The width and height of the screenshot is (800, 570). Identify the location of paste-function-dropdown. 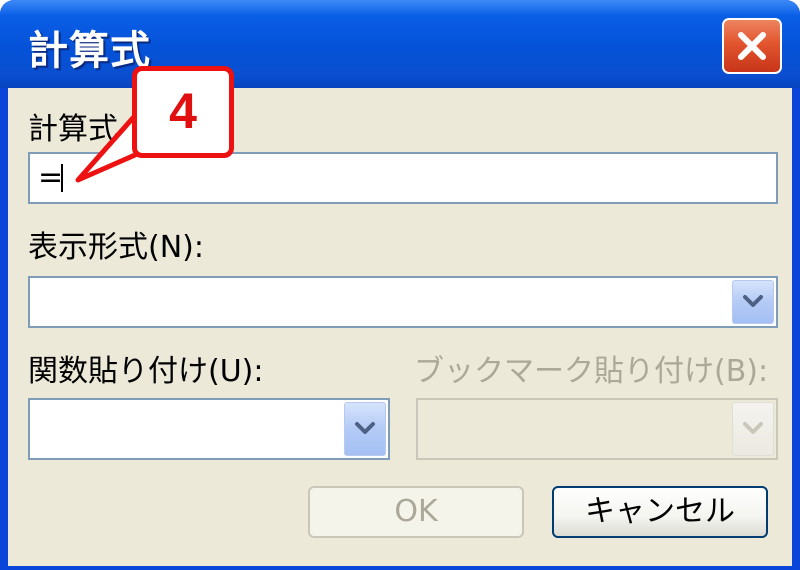
(209, 429).